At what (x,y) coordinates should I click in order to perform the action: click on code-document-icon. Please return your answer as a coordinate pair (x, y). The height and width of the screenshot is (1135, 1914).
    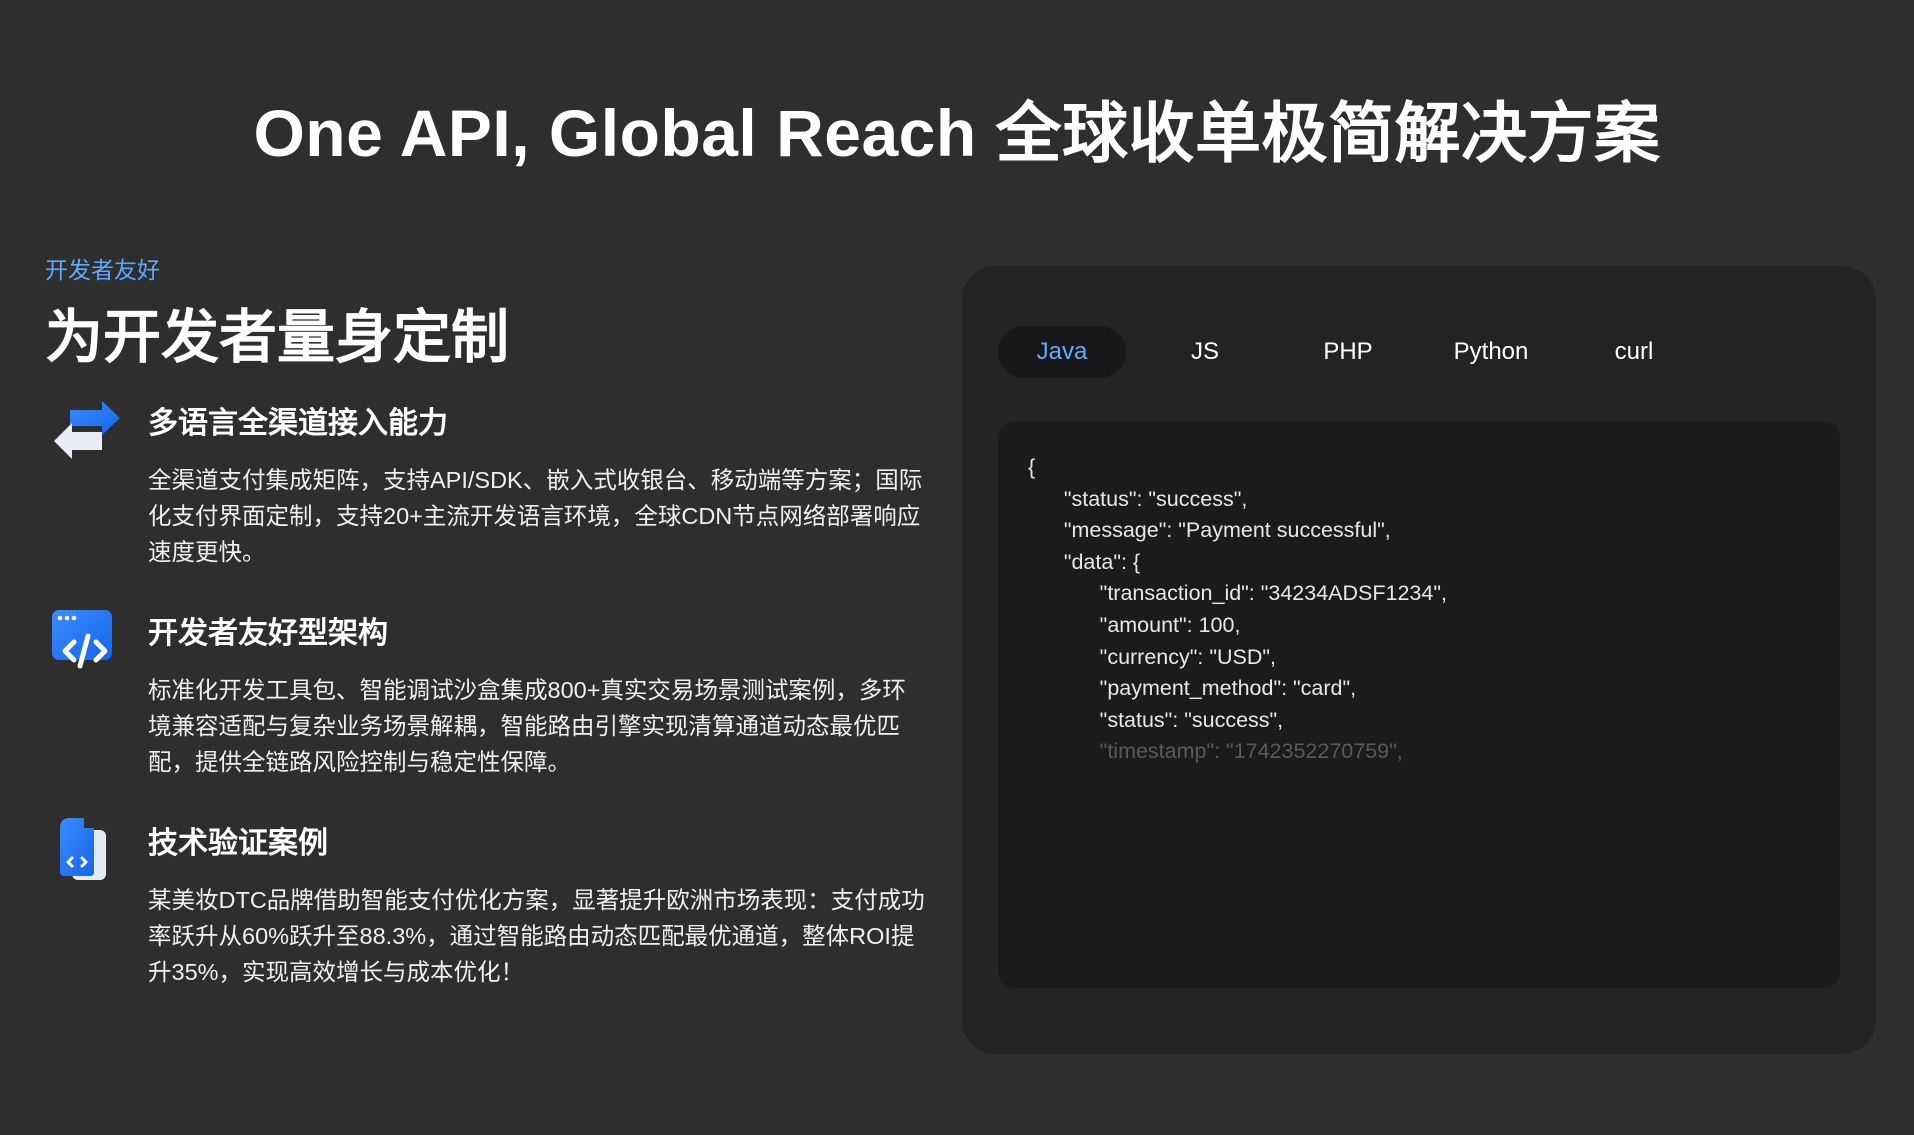
    Looking at the image, I should click on (83, 849).